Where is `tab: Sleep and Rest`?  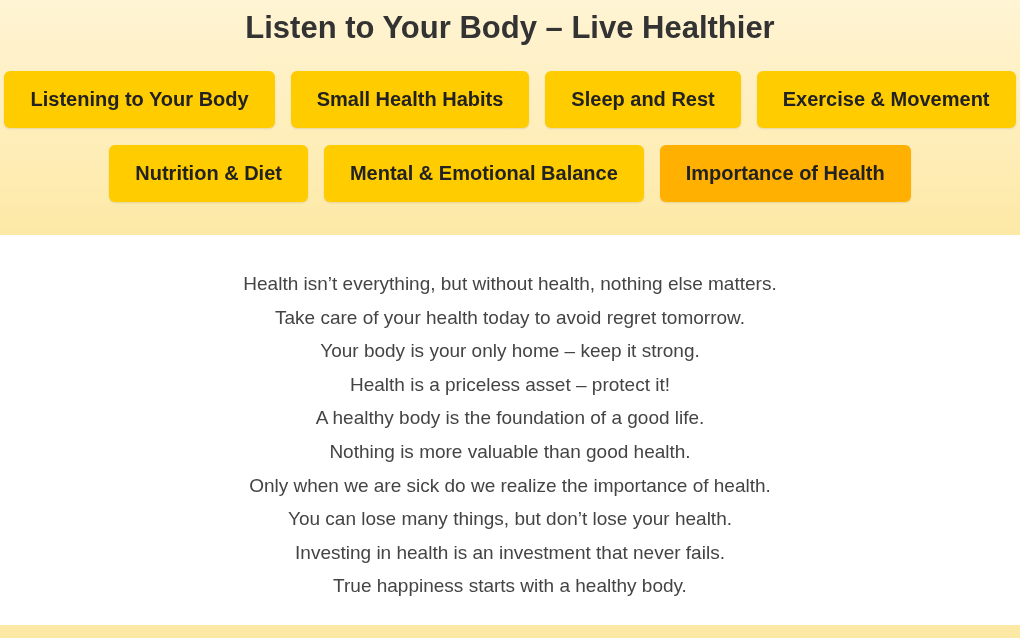
tab: Sleep and Rest is located at coordinates (643, 99).